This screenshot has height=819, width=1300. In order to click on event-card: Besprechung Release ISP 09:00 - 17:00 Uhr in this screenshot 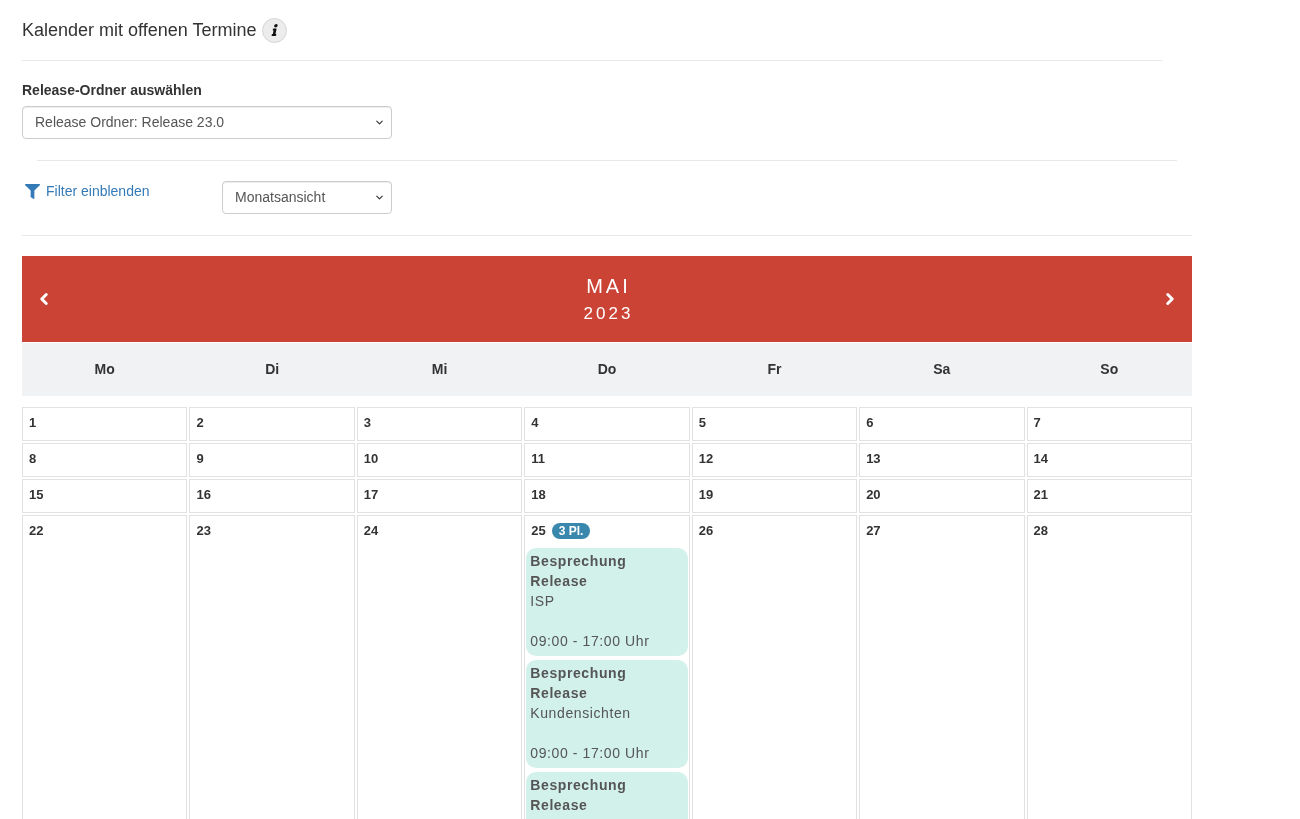, I will do `click(607, 602)`.